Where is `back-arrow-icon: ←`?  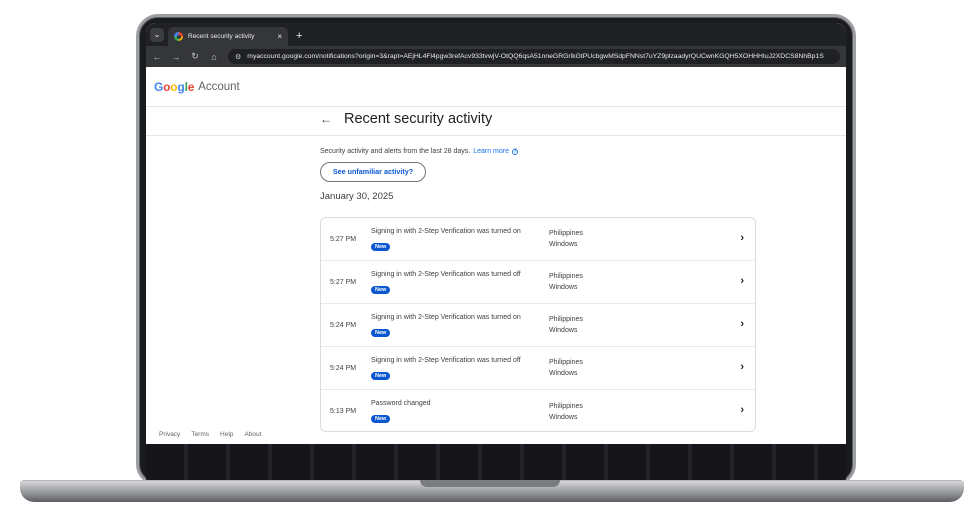
back-arrow-icon: ← is located at coordinates (326, 119).